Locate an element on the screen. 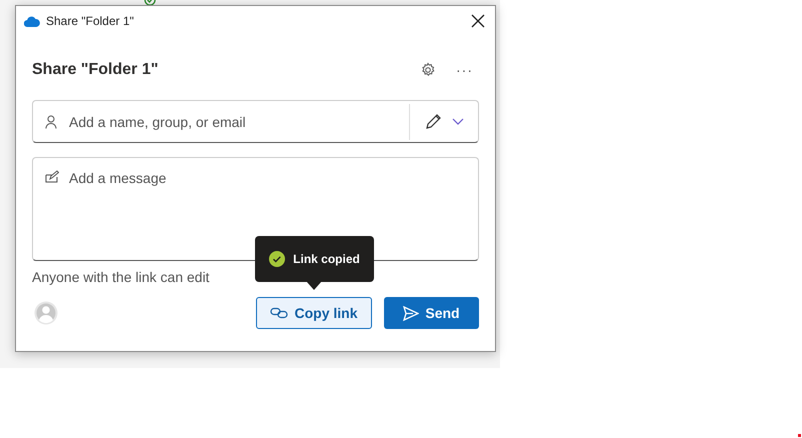 This screenshot has width=802, height=438. dialog-heading: Share "Folder 1" is located at coordinates (96, 70).